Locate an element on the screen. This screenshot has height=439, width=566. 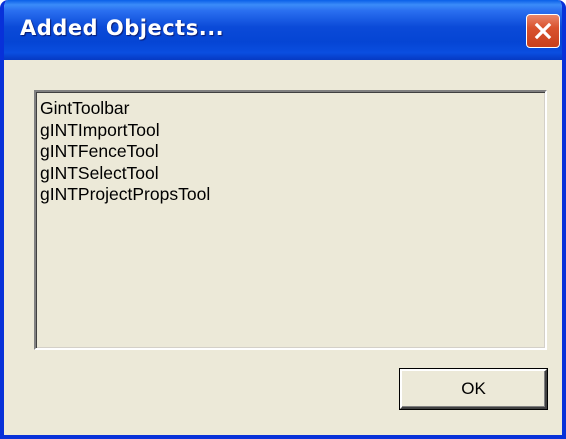
list-item: gINTSelectTool is located at coordinates (99, 172).